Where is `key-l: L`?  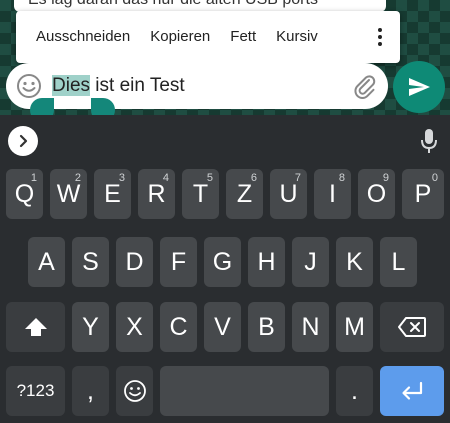
key-l: L is located at coordinates (398, 262).